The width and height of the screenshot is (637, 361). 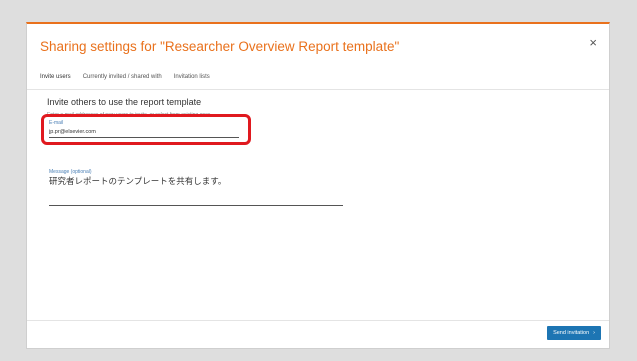 What do you see at coordinates (137, 181) in the screenshot?
I see `message-field: 研究者レポートのテンプレートを共有します。` at bounding box center [137, 181].